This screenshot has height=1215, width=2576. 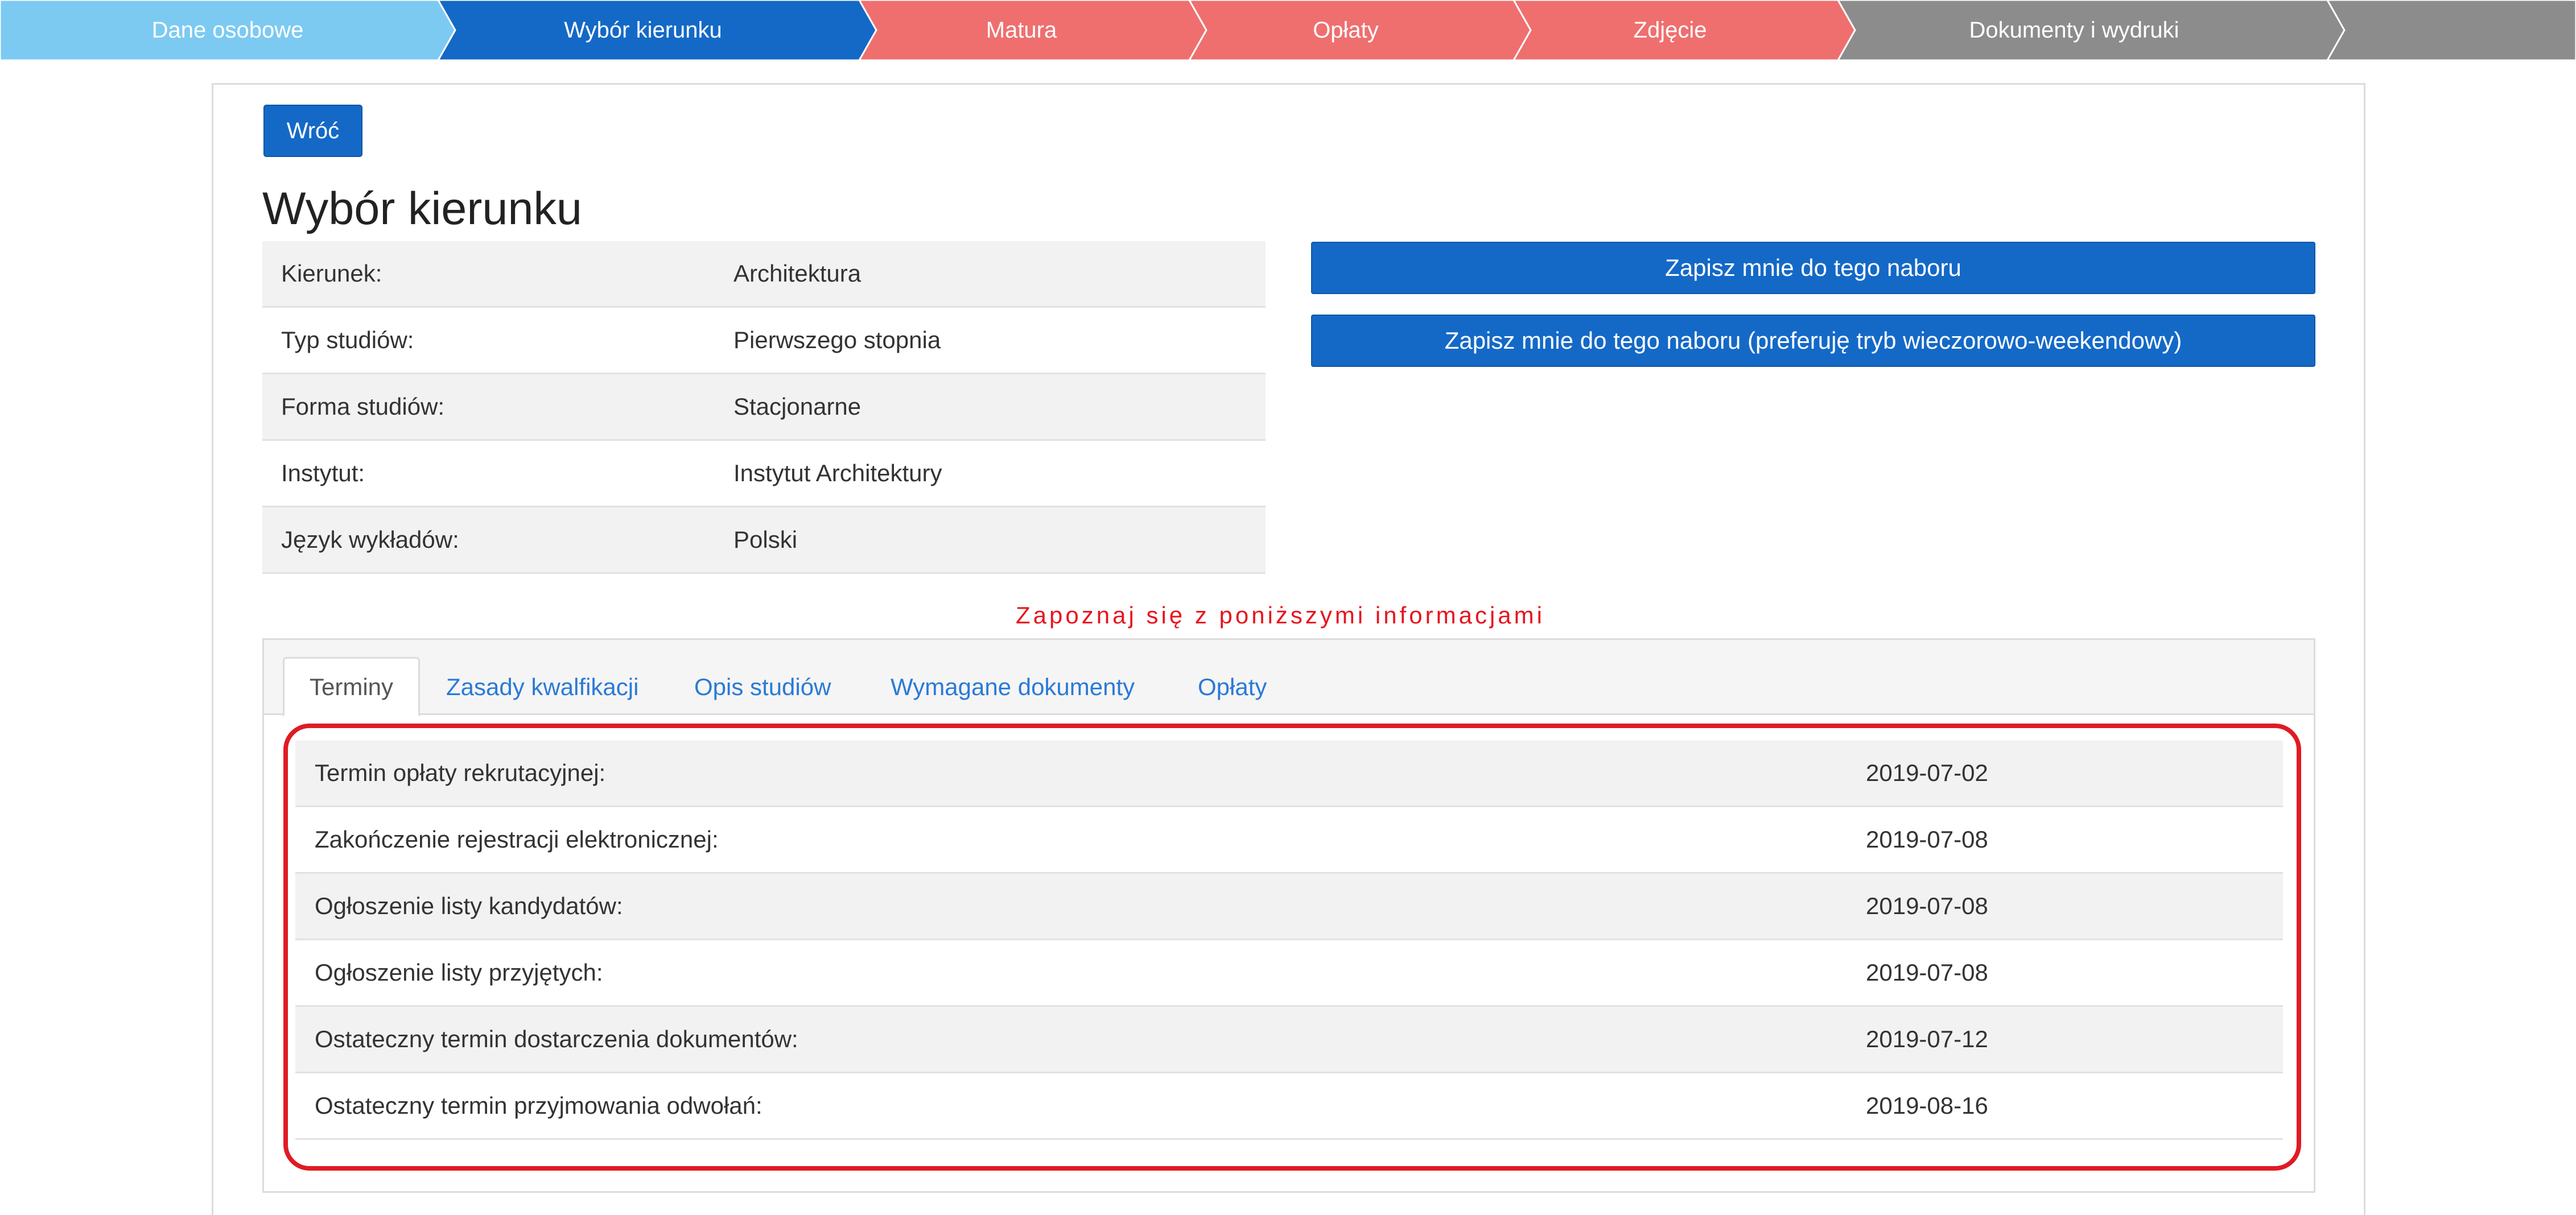 I want to click on step-extra, so click(x=2454, y=30).